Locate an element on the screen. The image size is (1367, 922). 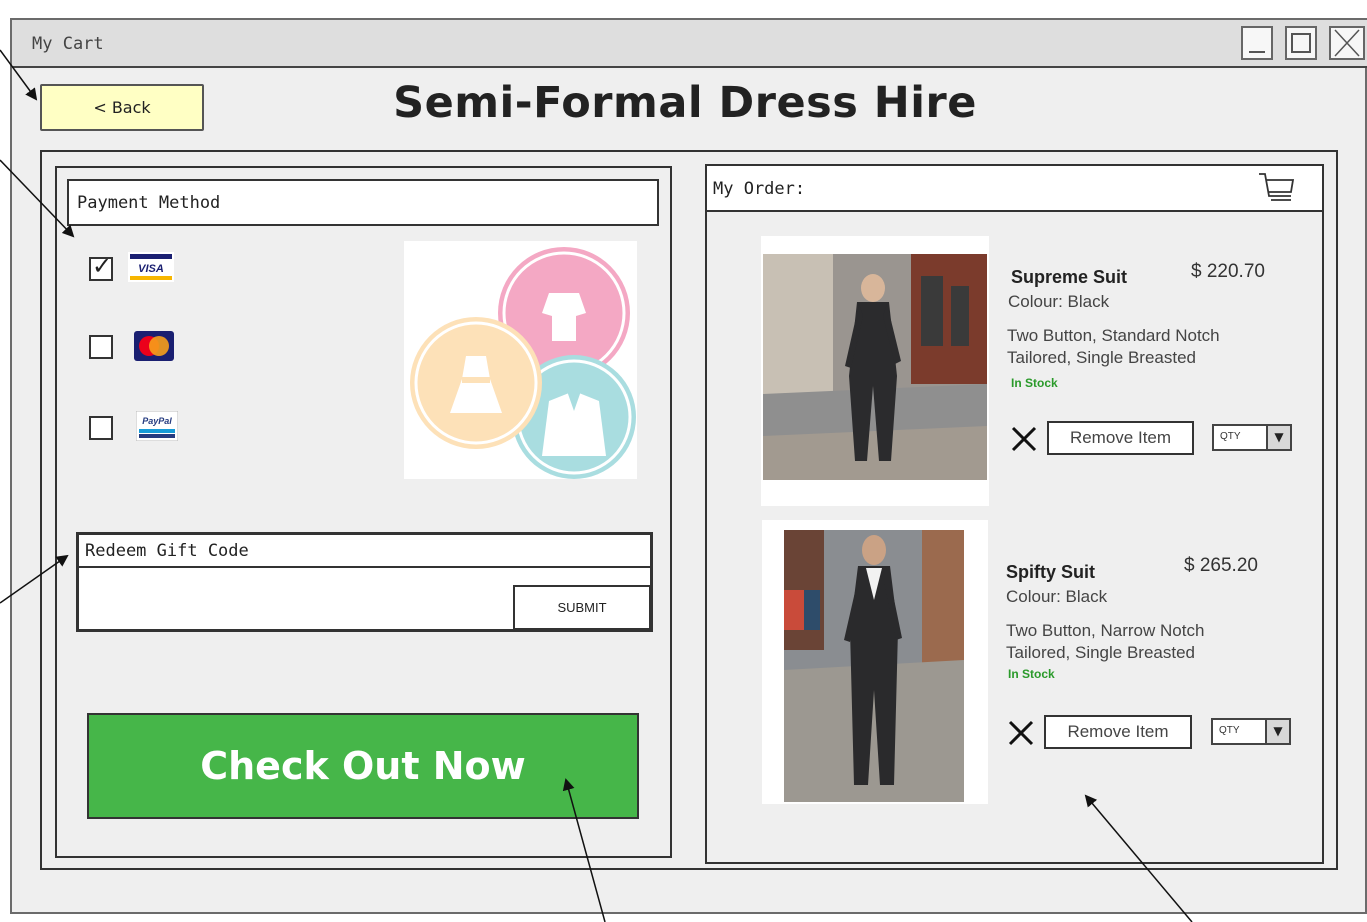
item-description: Two Button, Narrow Notch is located at coordinates (1105, 630).